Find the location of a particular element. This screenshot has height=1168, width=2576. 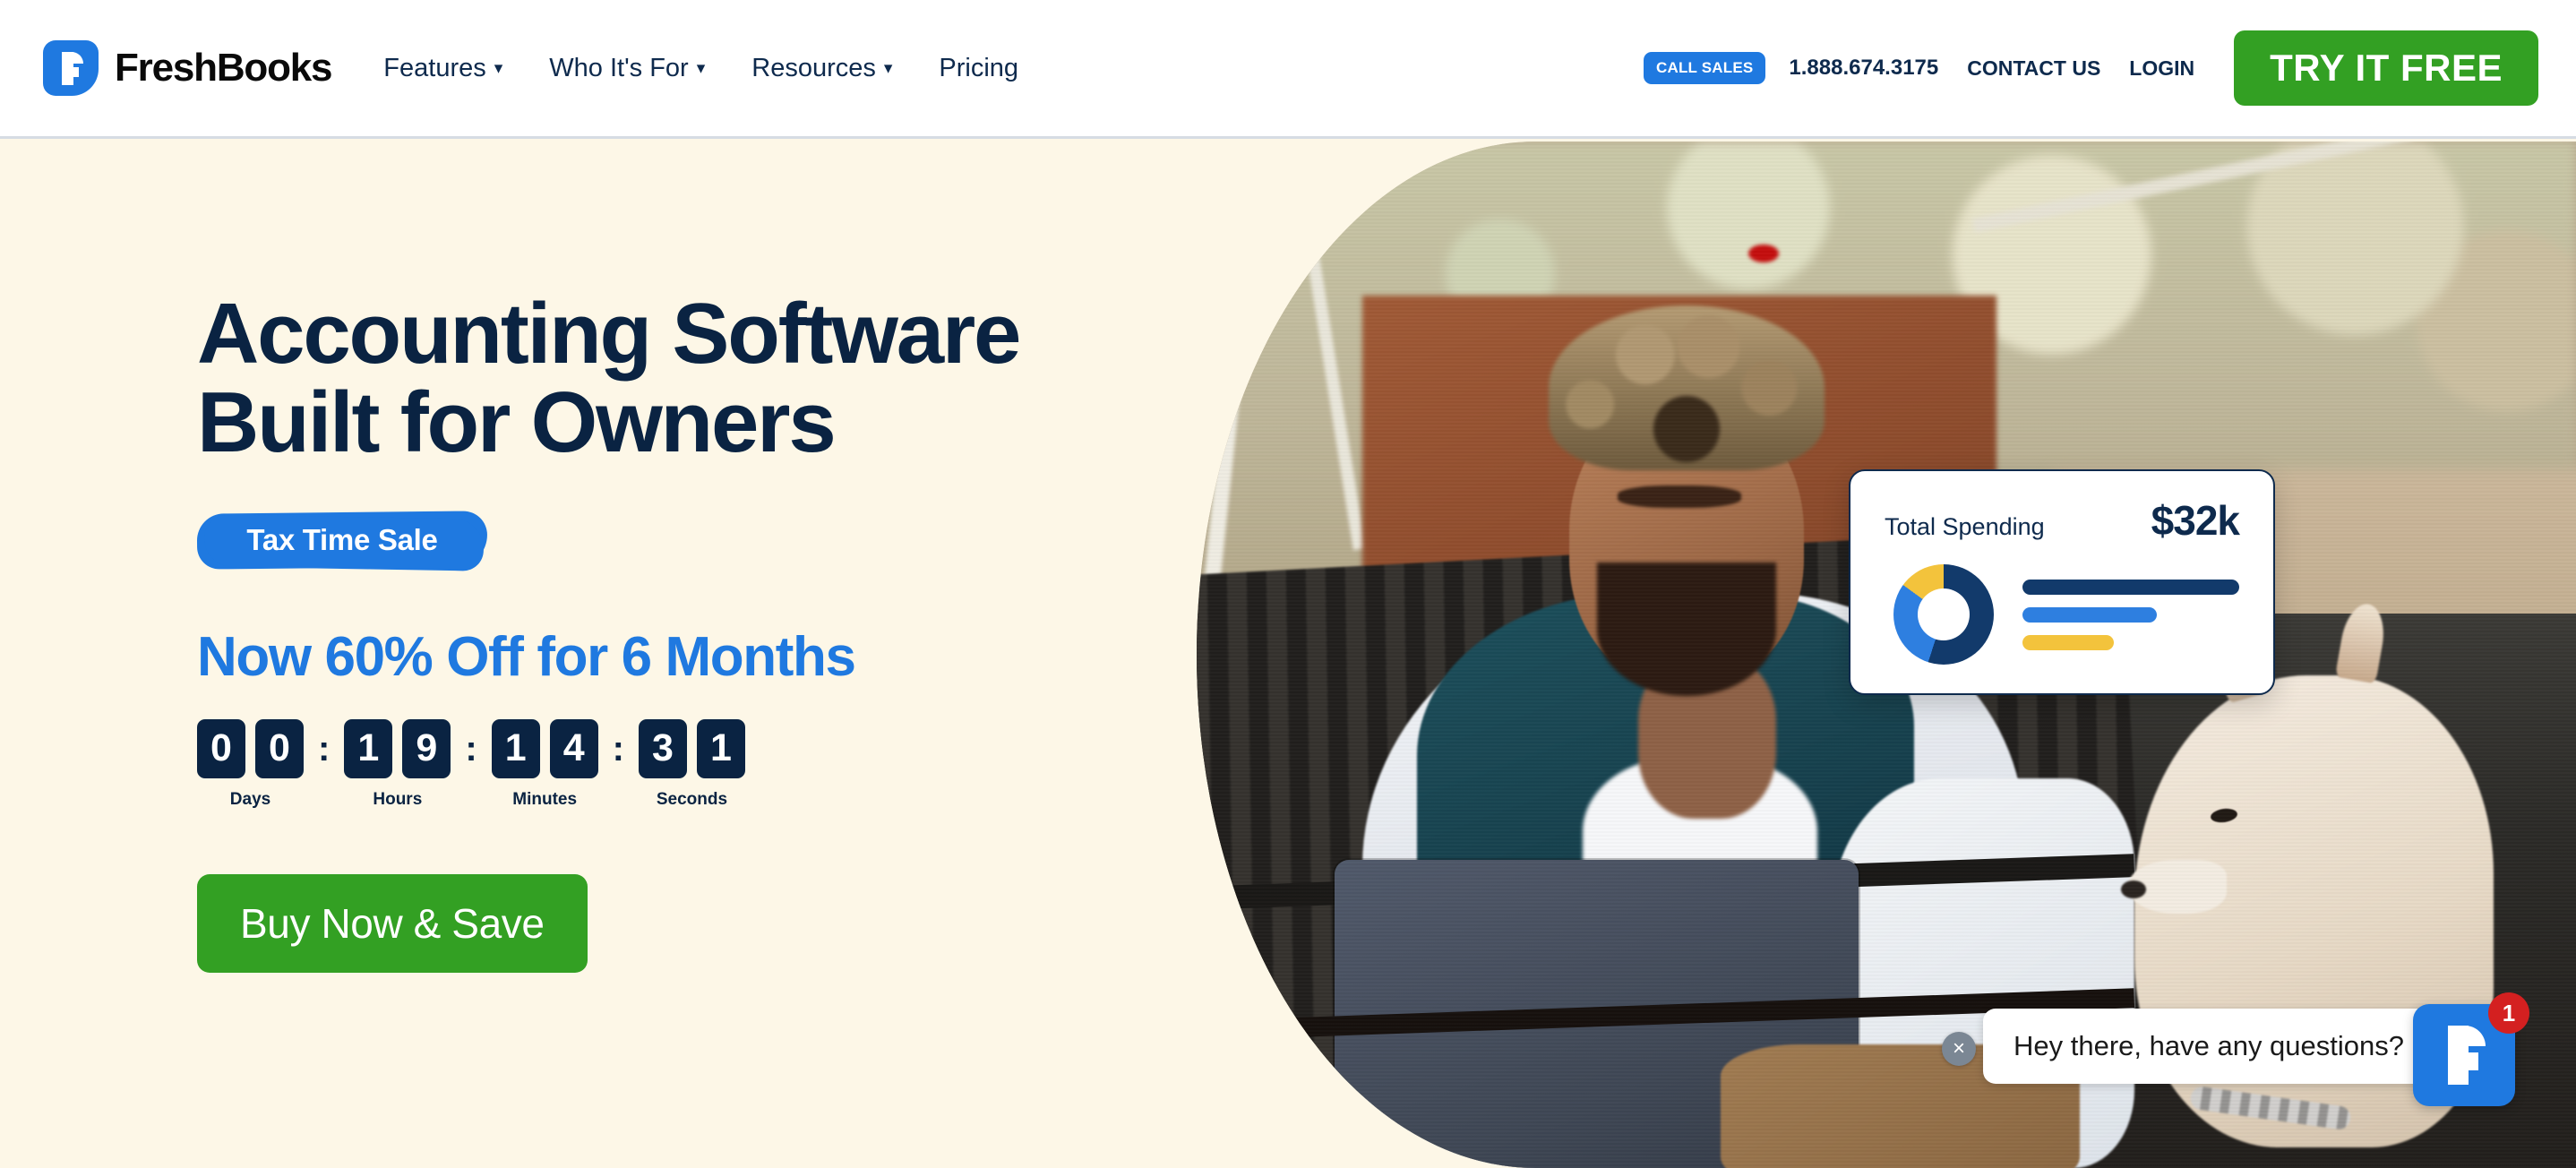

freshbooks-f-logo-icon is located at coordinates (71, 68).